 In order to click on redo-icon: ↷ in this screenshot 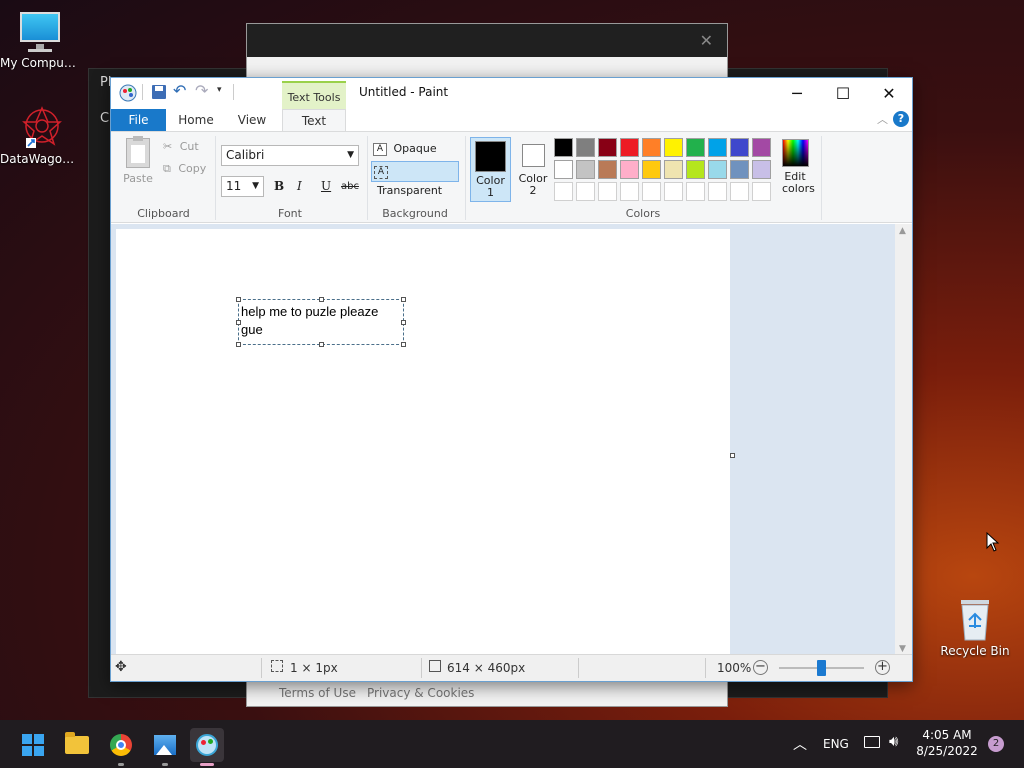, I will do `click(201, 90)`.